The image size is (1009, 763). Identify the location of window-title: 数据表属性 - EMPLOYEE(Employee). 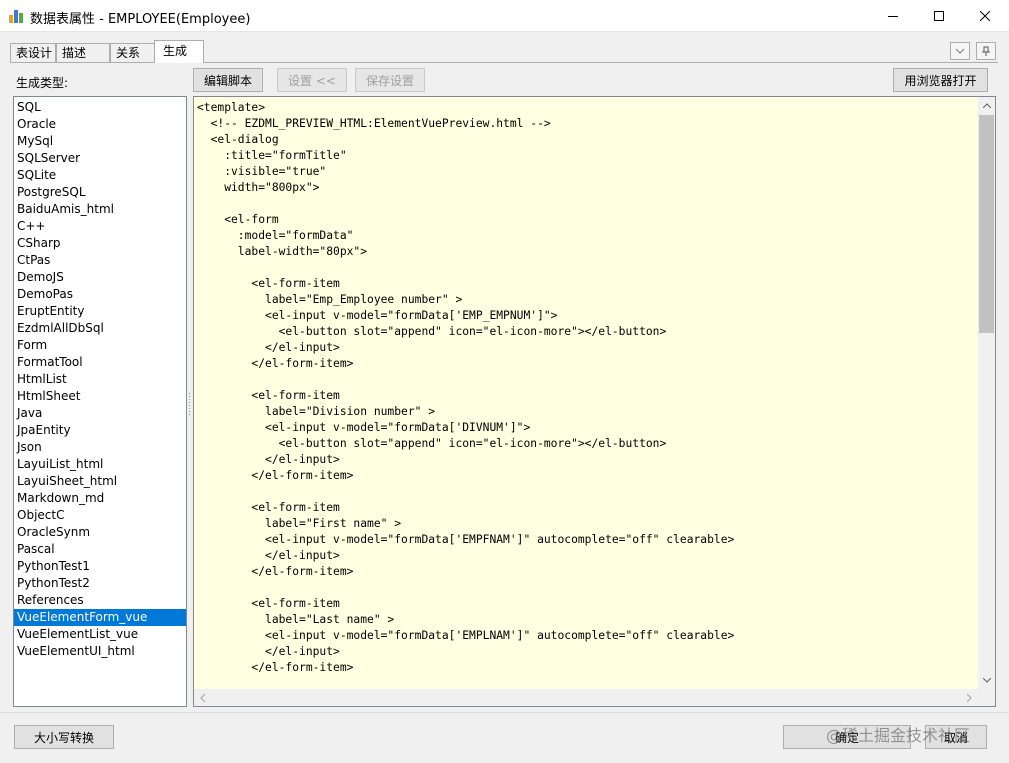
(140, 19).